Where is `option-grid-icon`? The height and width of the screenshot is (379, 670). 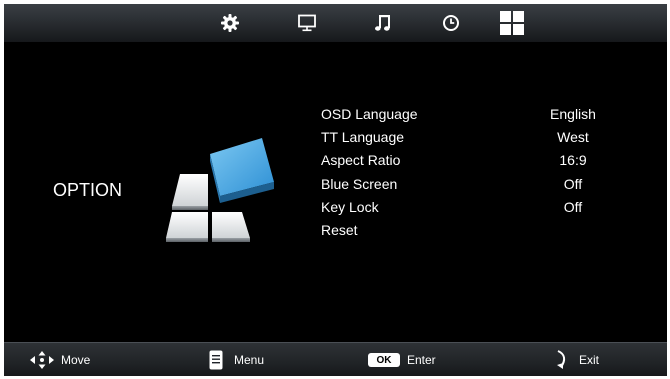
option-grid-icon is located at coordinates (512, 23).